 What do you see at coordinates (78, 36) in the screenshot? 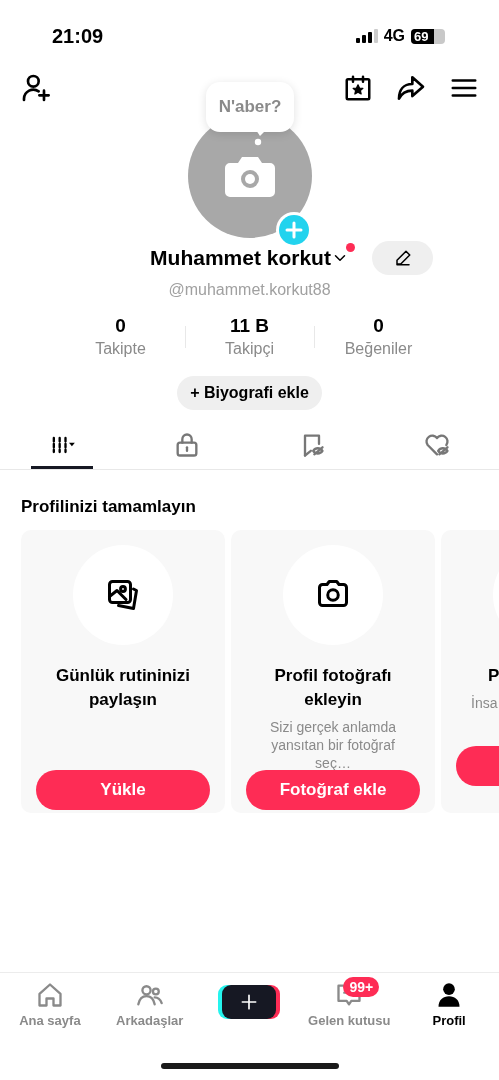
I see `status-time: 21:09` at bounding box center [78, 36].